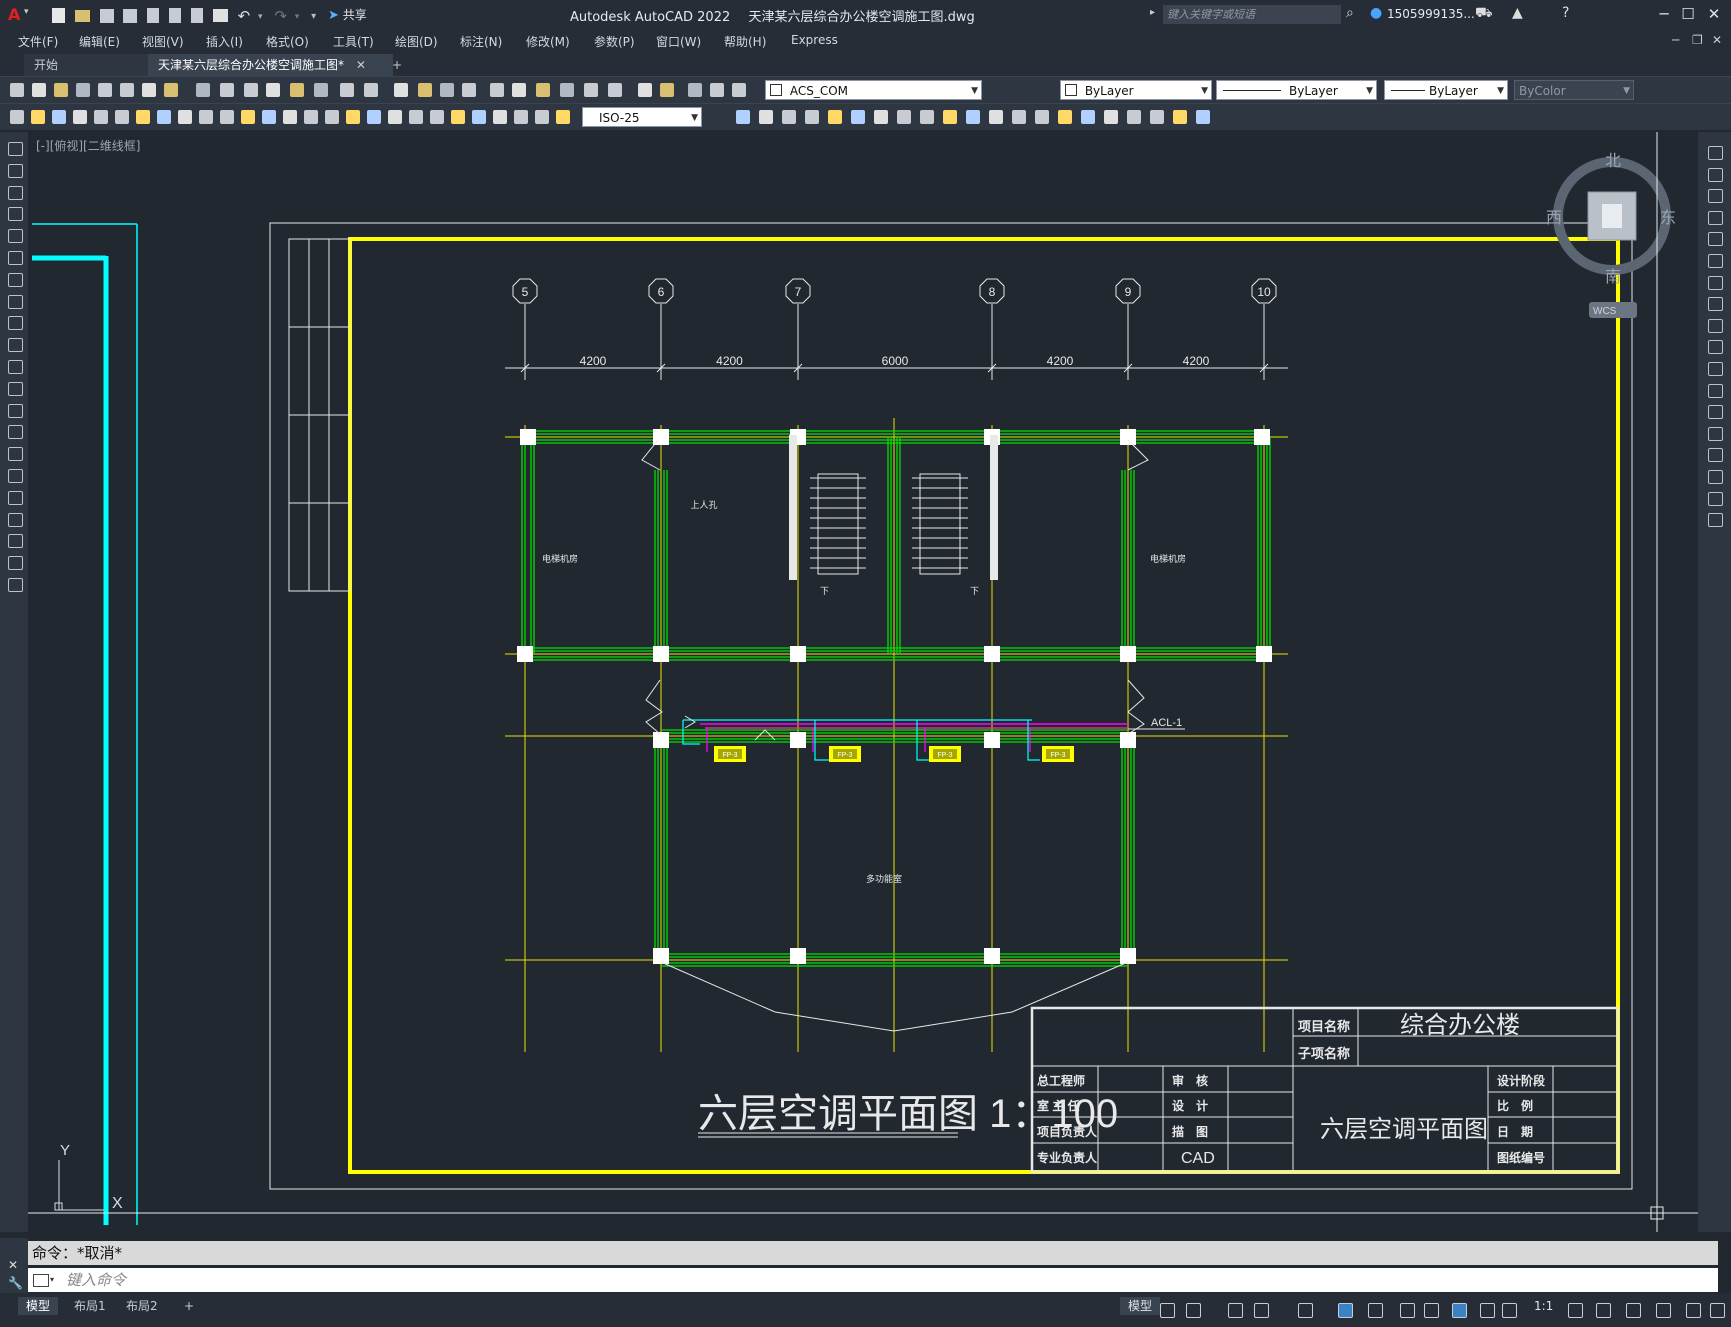 Image resolution: width=1731 pixels, height=1327 pixels. Describe the element at coordinates (642, 117) in the screenshot. I see `dimstyle-dropdown: ISO-25 ▼` at that location.